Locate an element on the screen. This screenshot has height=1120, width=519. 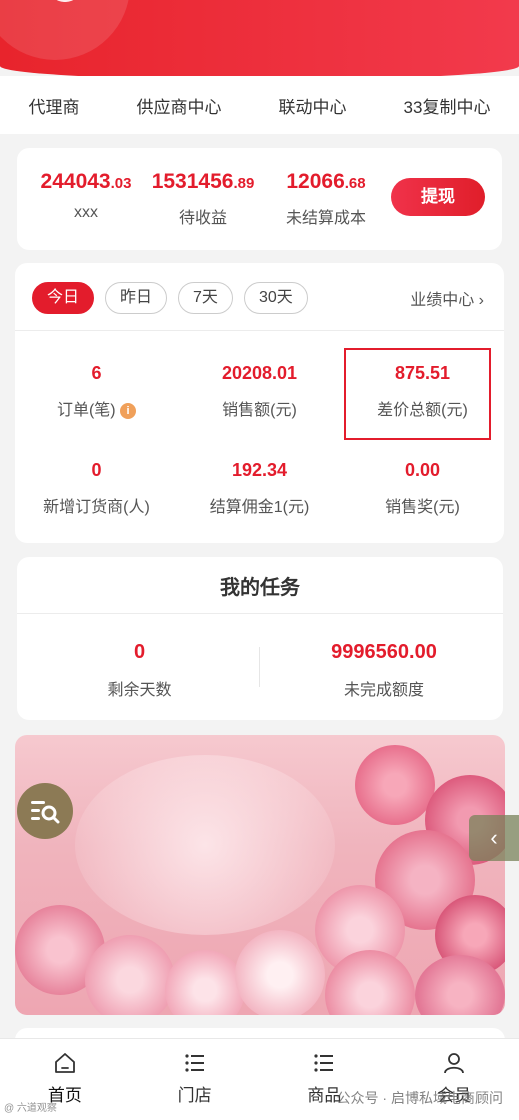
stat-commission: 192.34 结算佣金1(元) is located at coordinates (259, 488).